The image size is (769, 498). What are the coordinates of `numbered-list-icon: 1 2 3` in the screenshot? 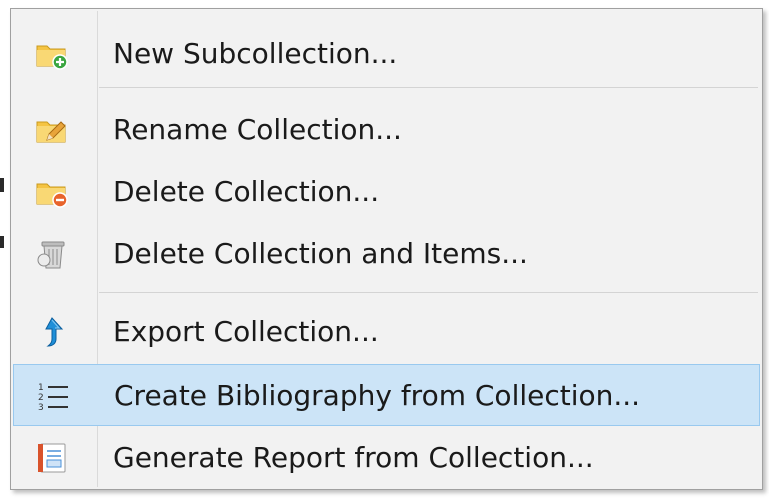 It's located at (53, 397).